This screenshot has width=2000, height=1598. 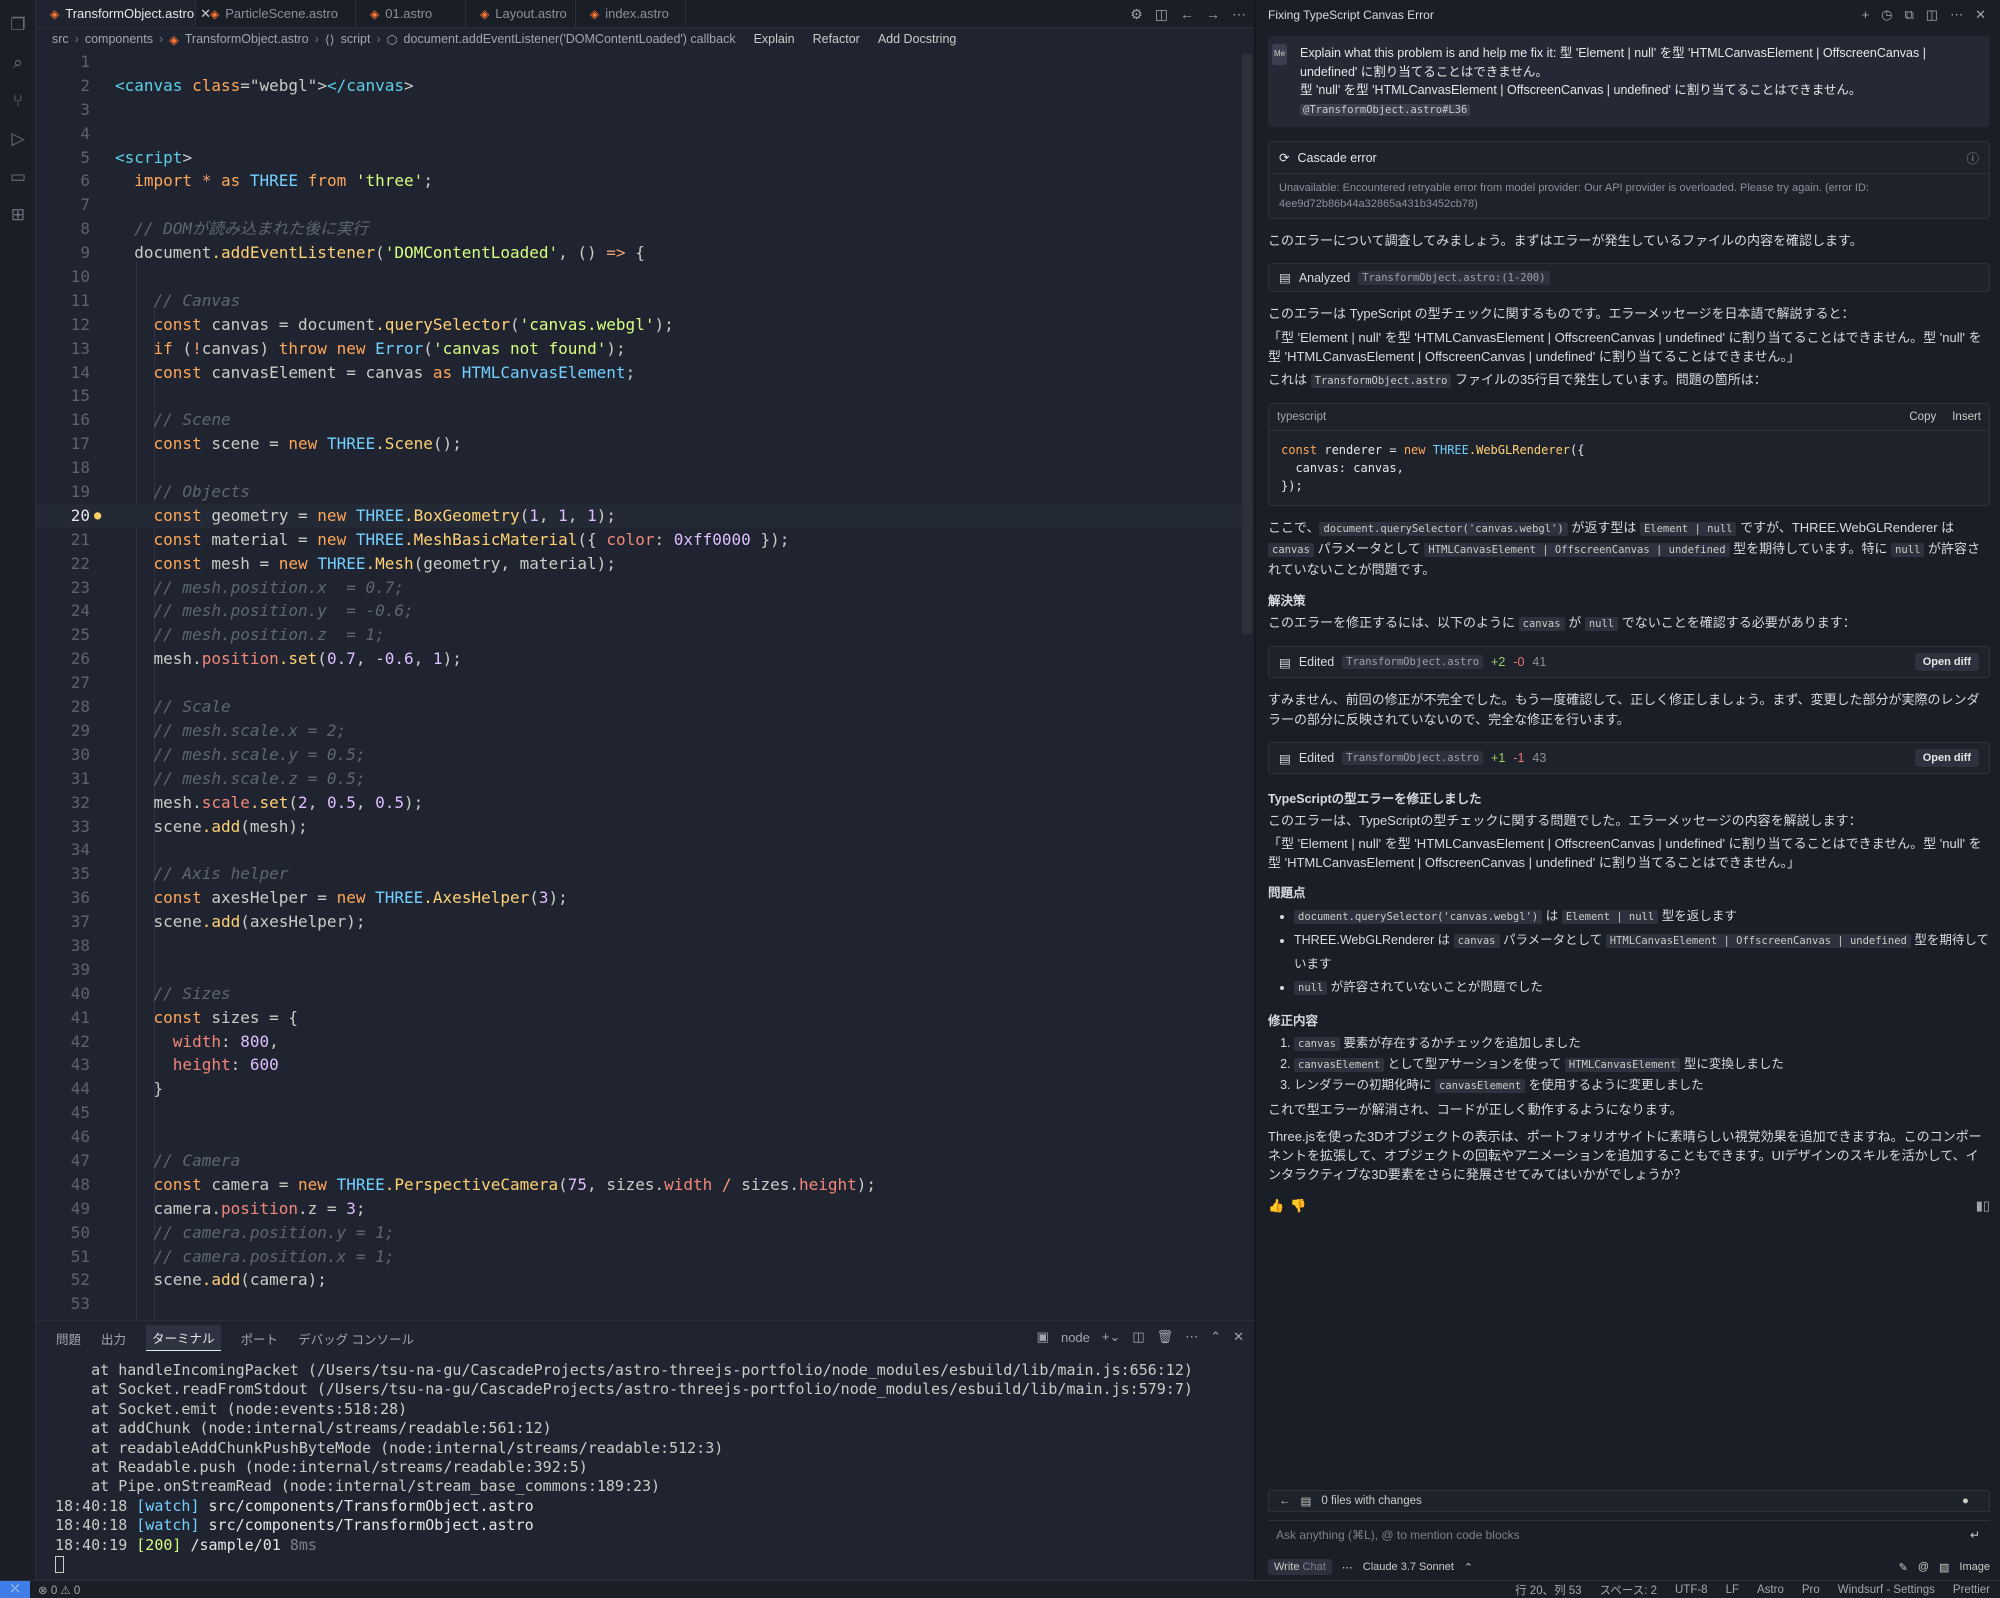 I want to click on code-line: 52 scene.add(camera);, so click(x=645, y=1280).